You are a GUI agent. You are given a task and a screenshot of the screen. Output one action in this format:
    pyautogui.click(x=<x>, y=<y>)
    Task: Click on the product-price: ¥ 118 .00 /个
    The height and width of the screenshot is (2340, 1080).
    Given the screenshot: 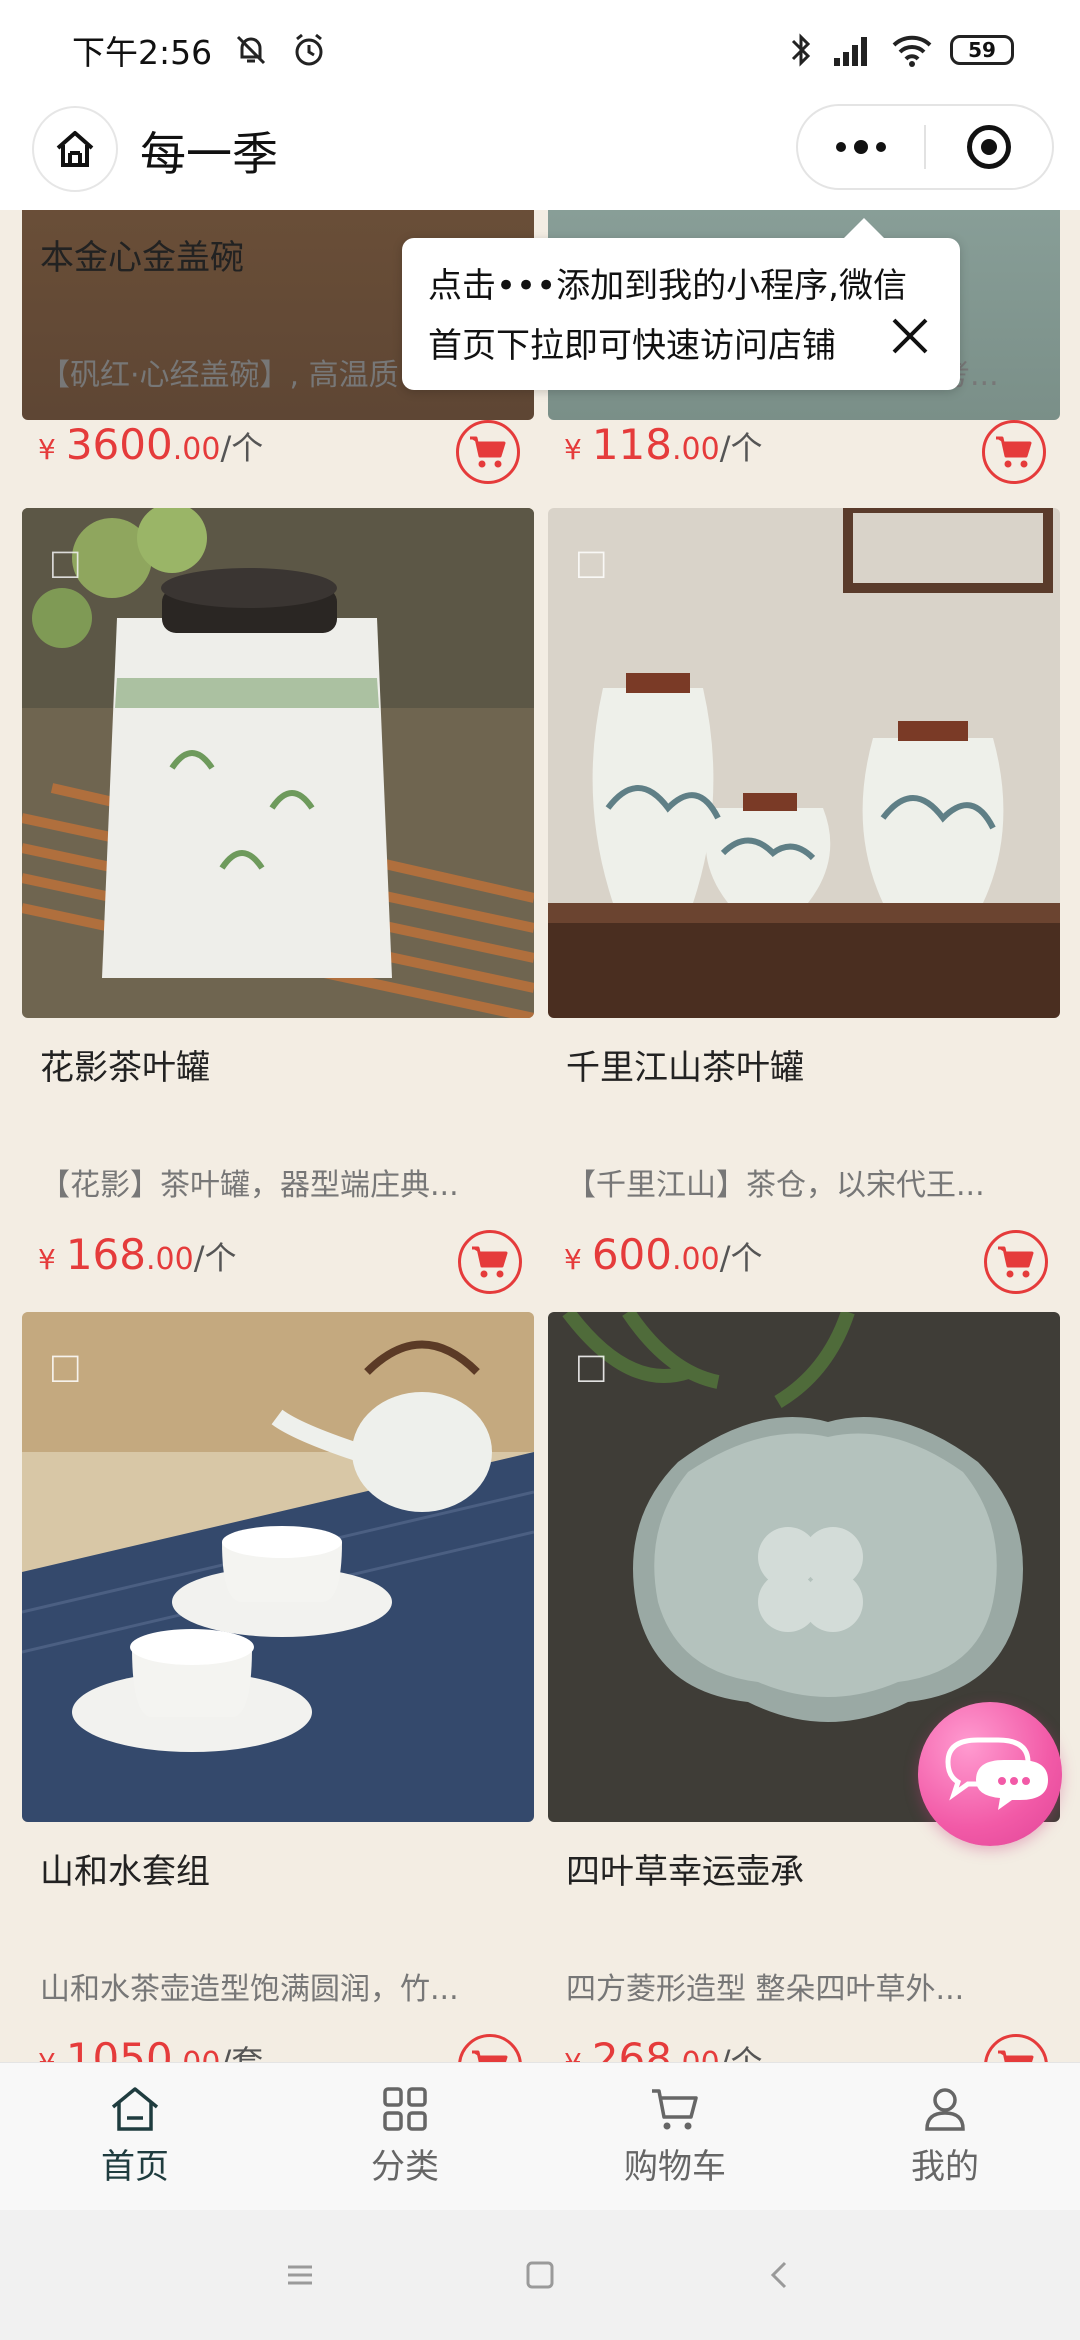 What is the action you would take?
    pyautogui.click(x=663, y=444)
    